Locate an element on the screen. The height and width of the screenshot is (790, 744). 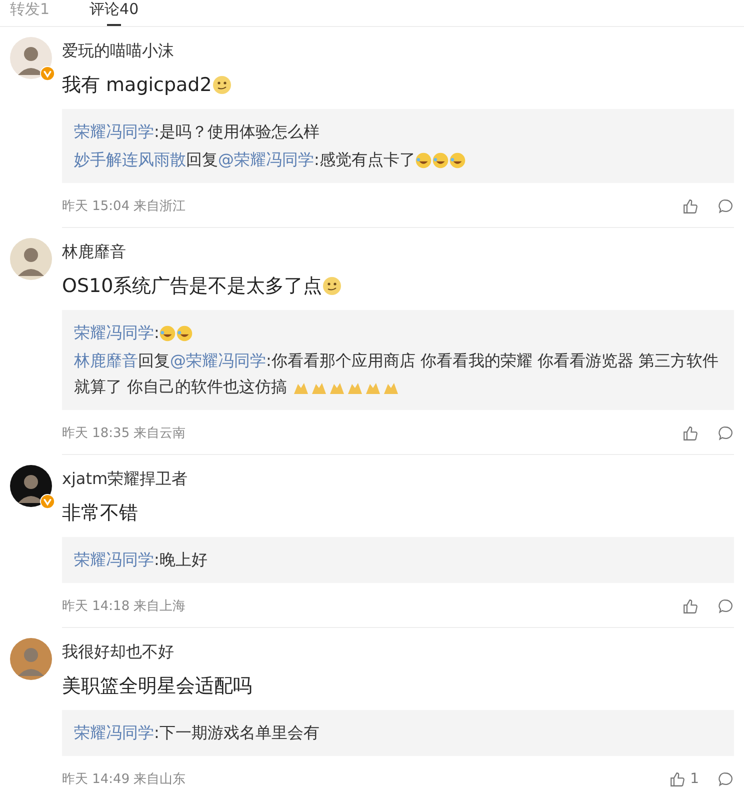
avatar is located at coordinates (31, 486).